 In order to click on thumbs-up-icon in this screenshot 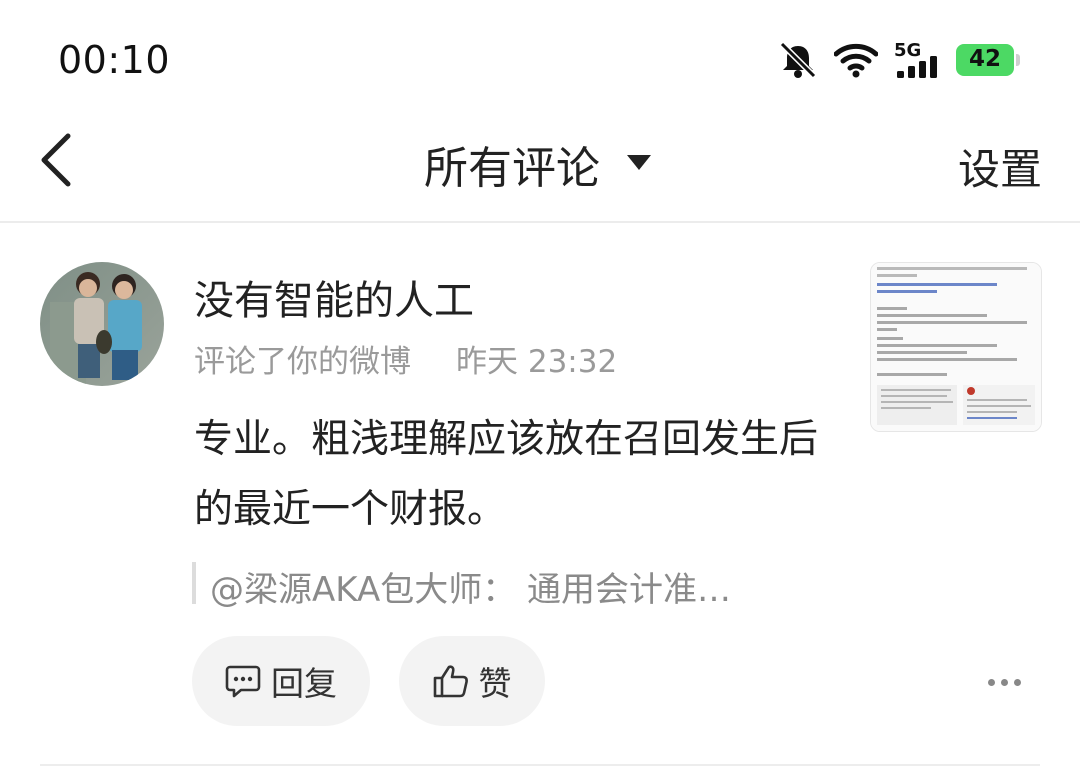, I will do `click(450, 681)`.